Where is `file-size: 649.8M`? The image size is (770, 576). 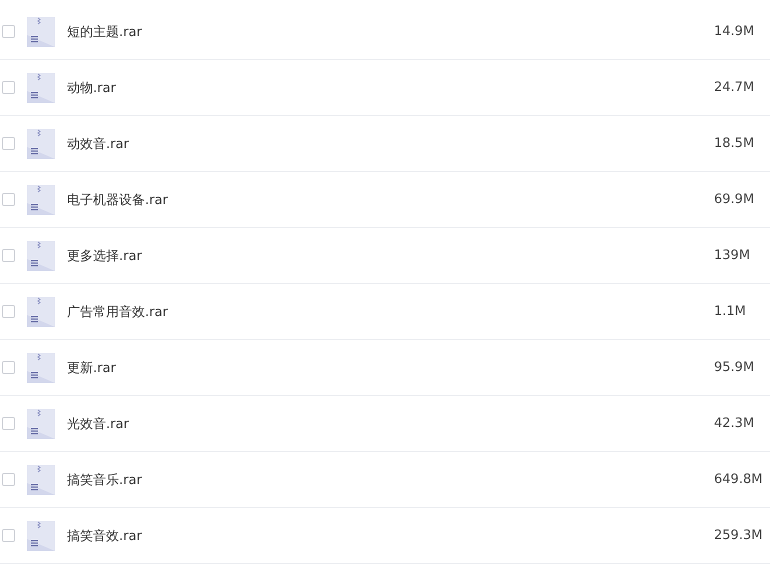 file-size: 649.8M is located at coordinates (739, 479).